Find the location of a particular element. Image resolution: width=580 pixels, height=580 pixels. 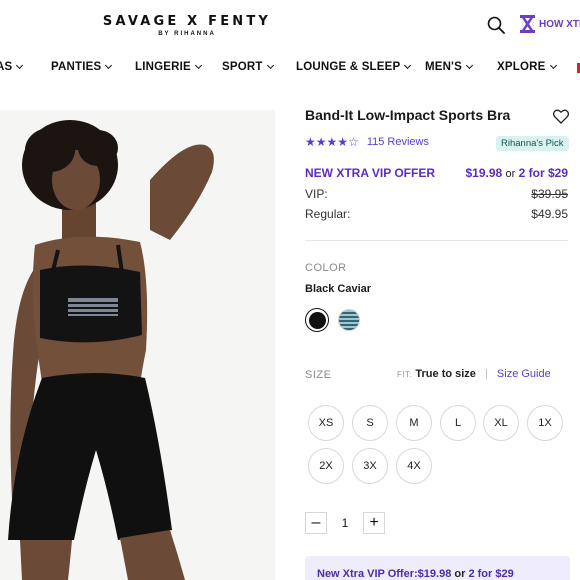

quantity-increase-button: + is located at coordinates (374, 523).